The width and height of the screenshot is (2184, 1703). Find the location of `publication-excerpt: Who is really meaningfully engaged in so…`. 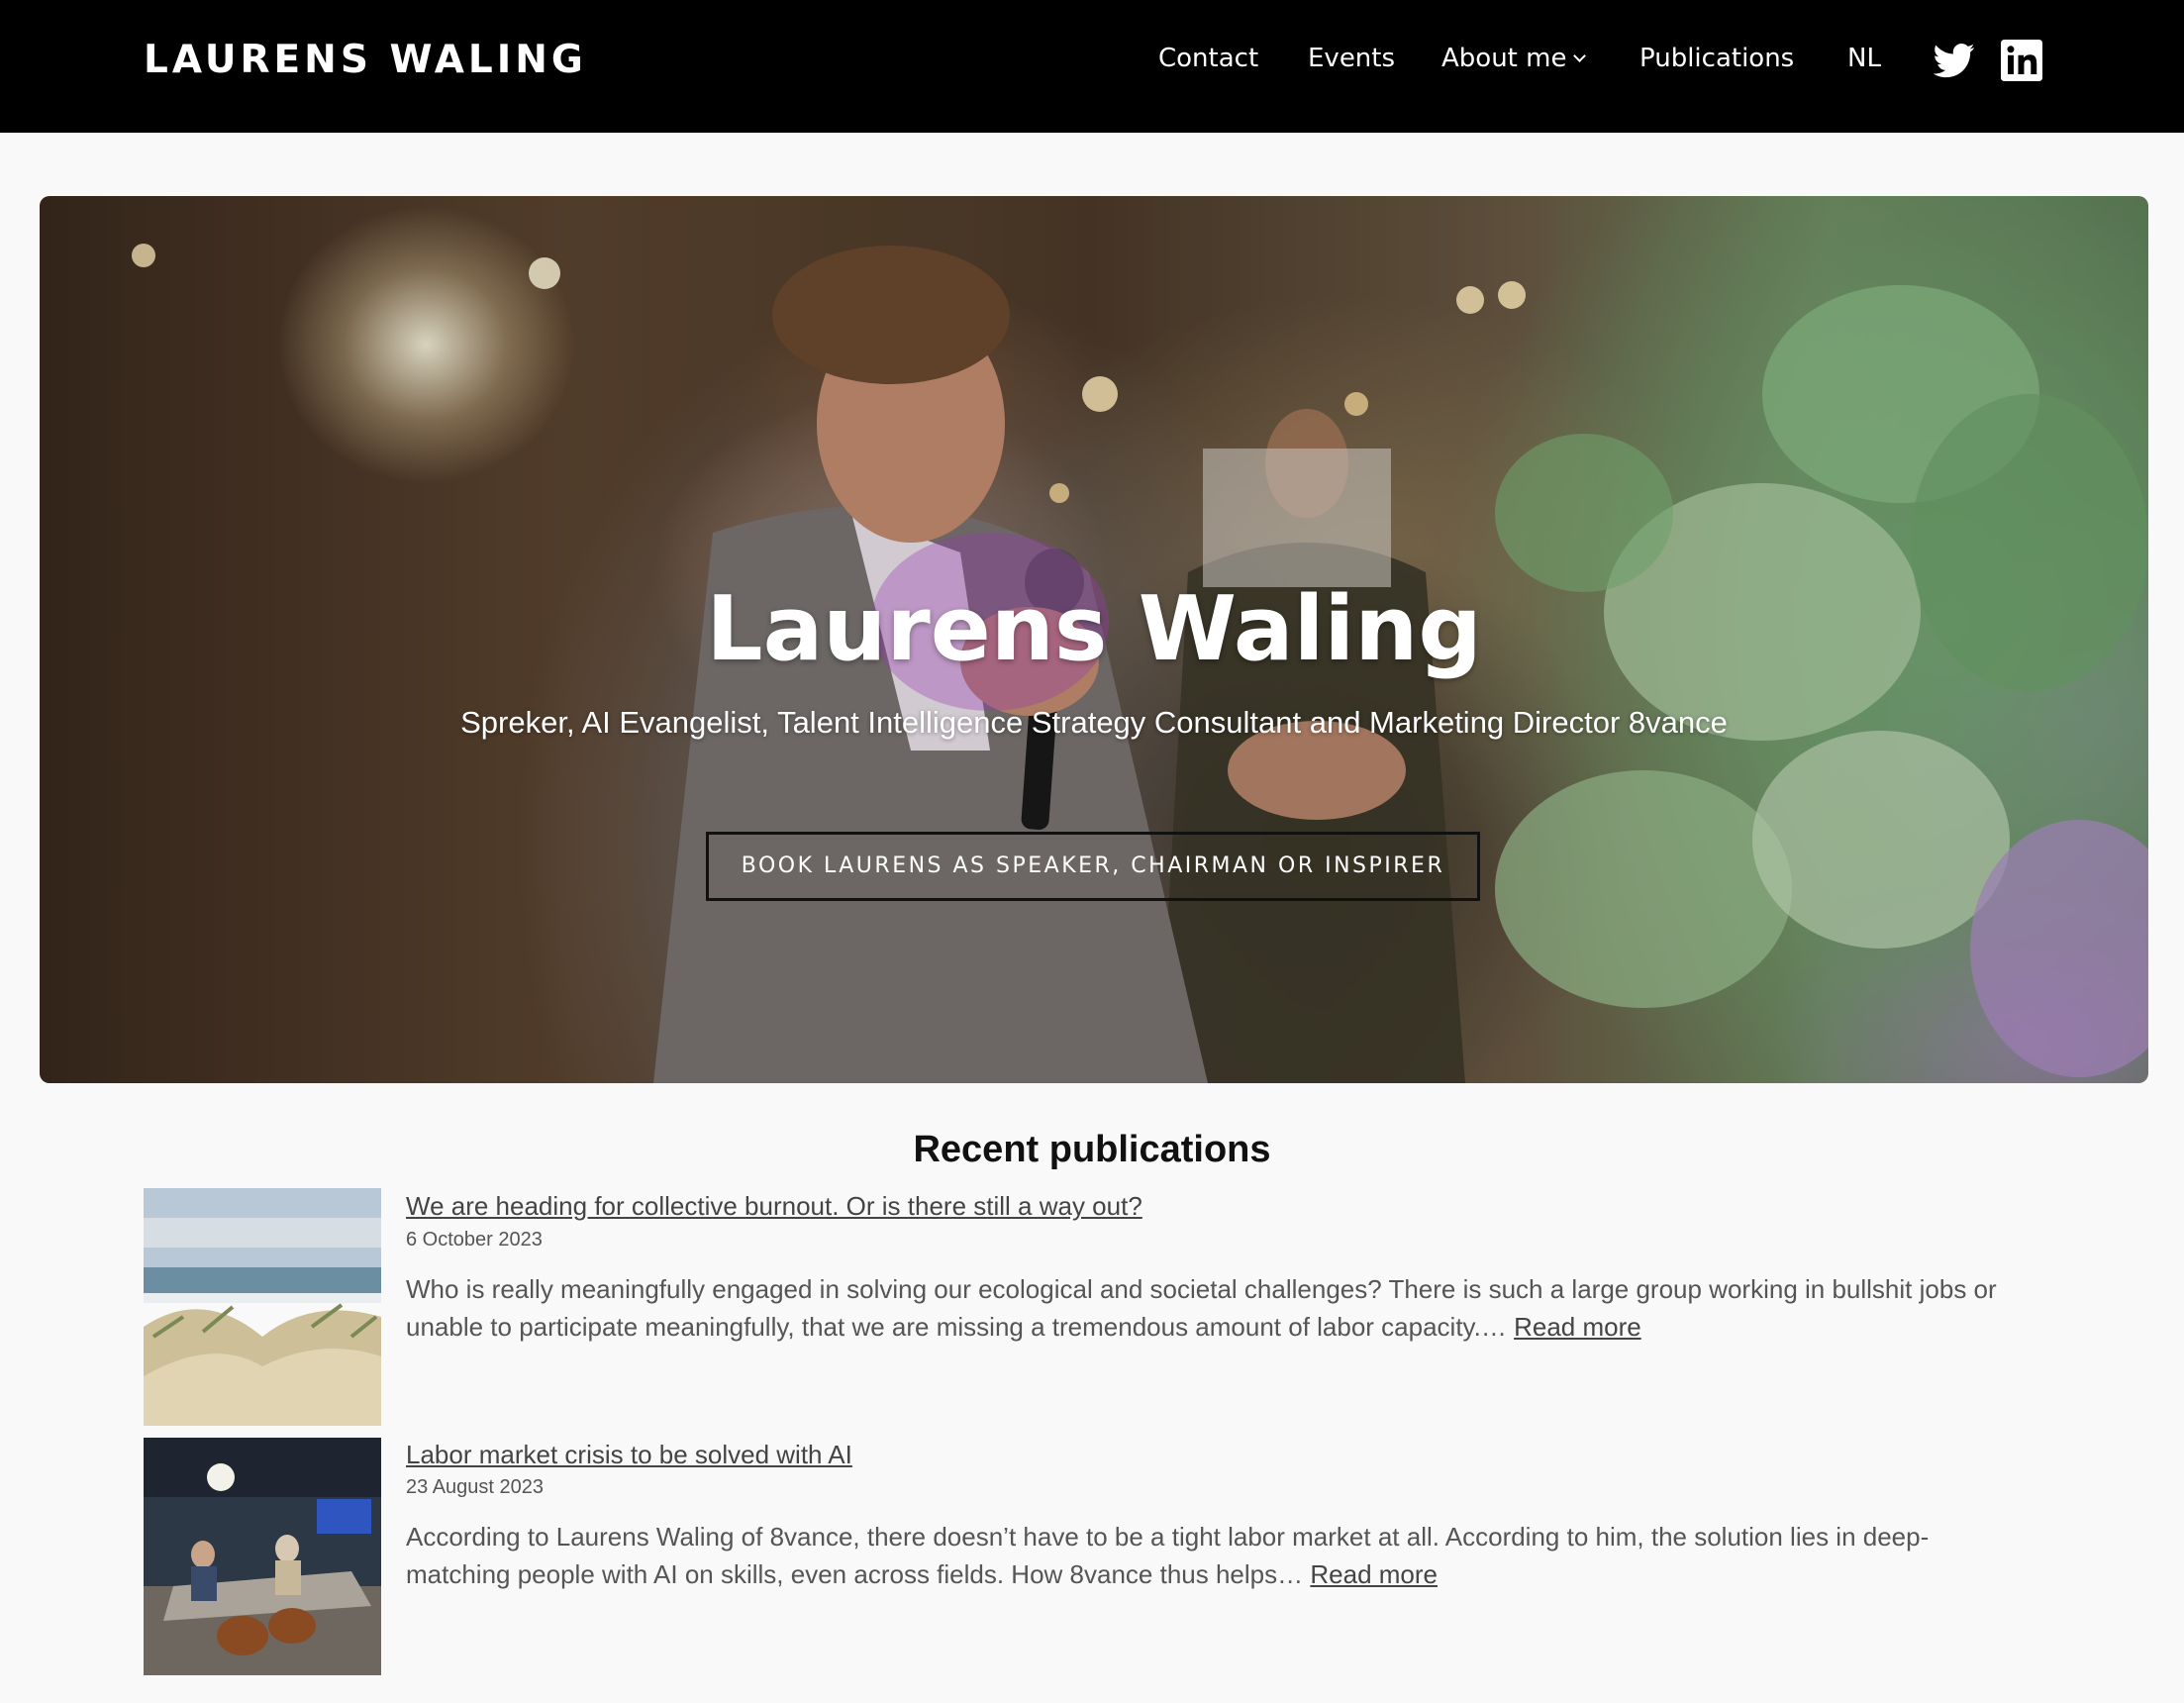

publication-excerpt: Who is really meaningfully engaged in so… is located at coordinates (1218, 1308).